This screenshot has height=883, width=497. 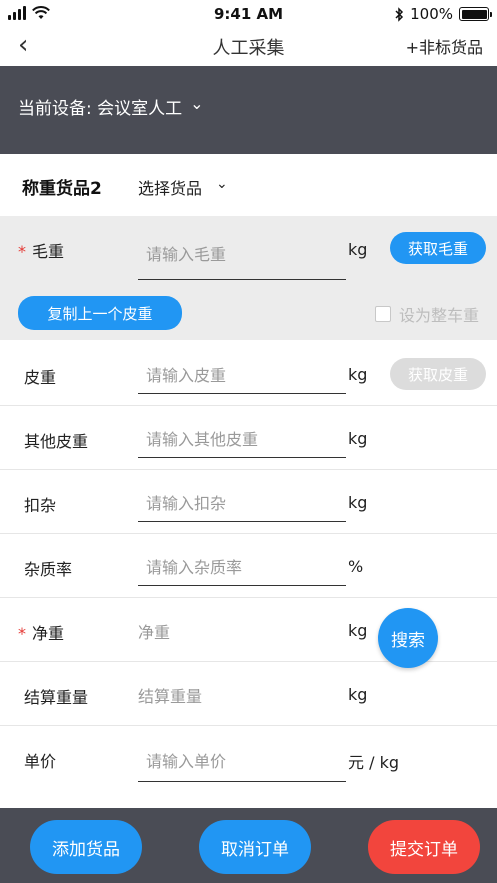 I want to click on net-weight-label: * 净重, so click(x=41, y=633).